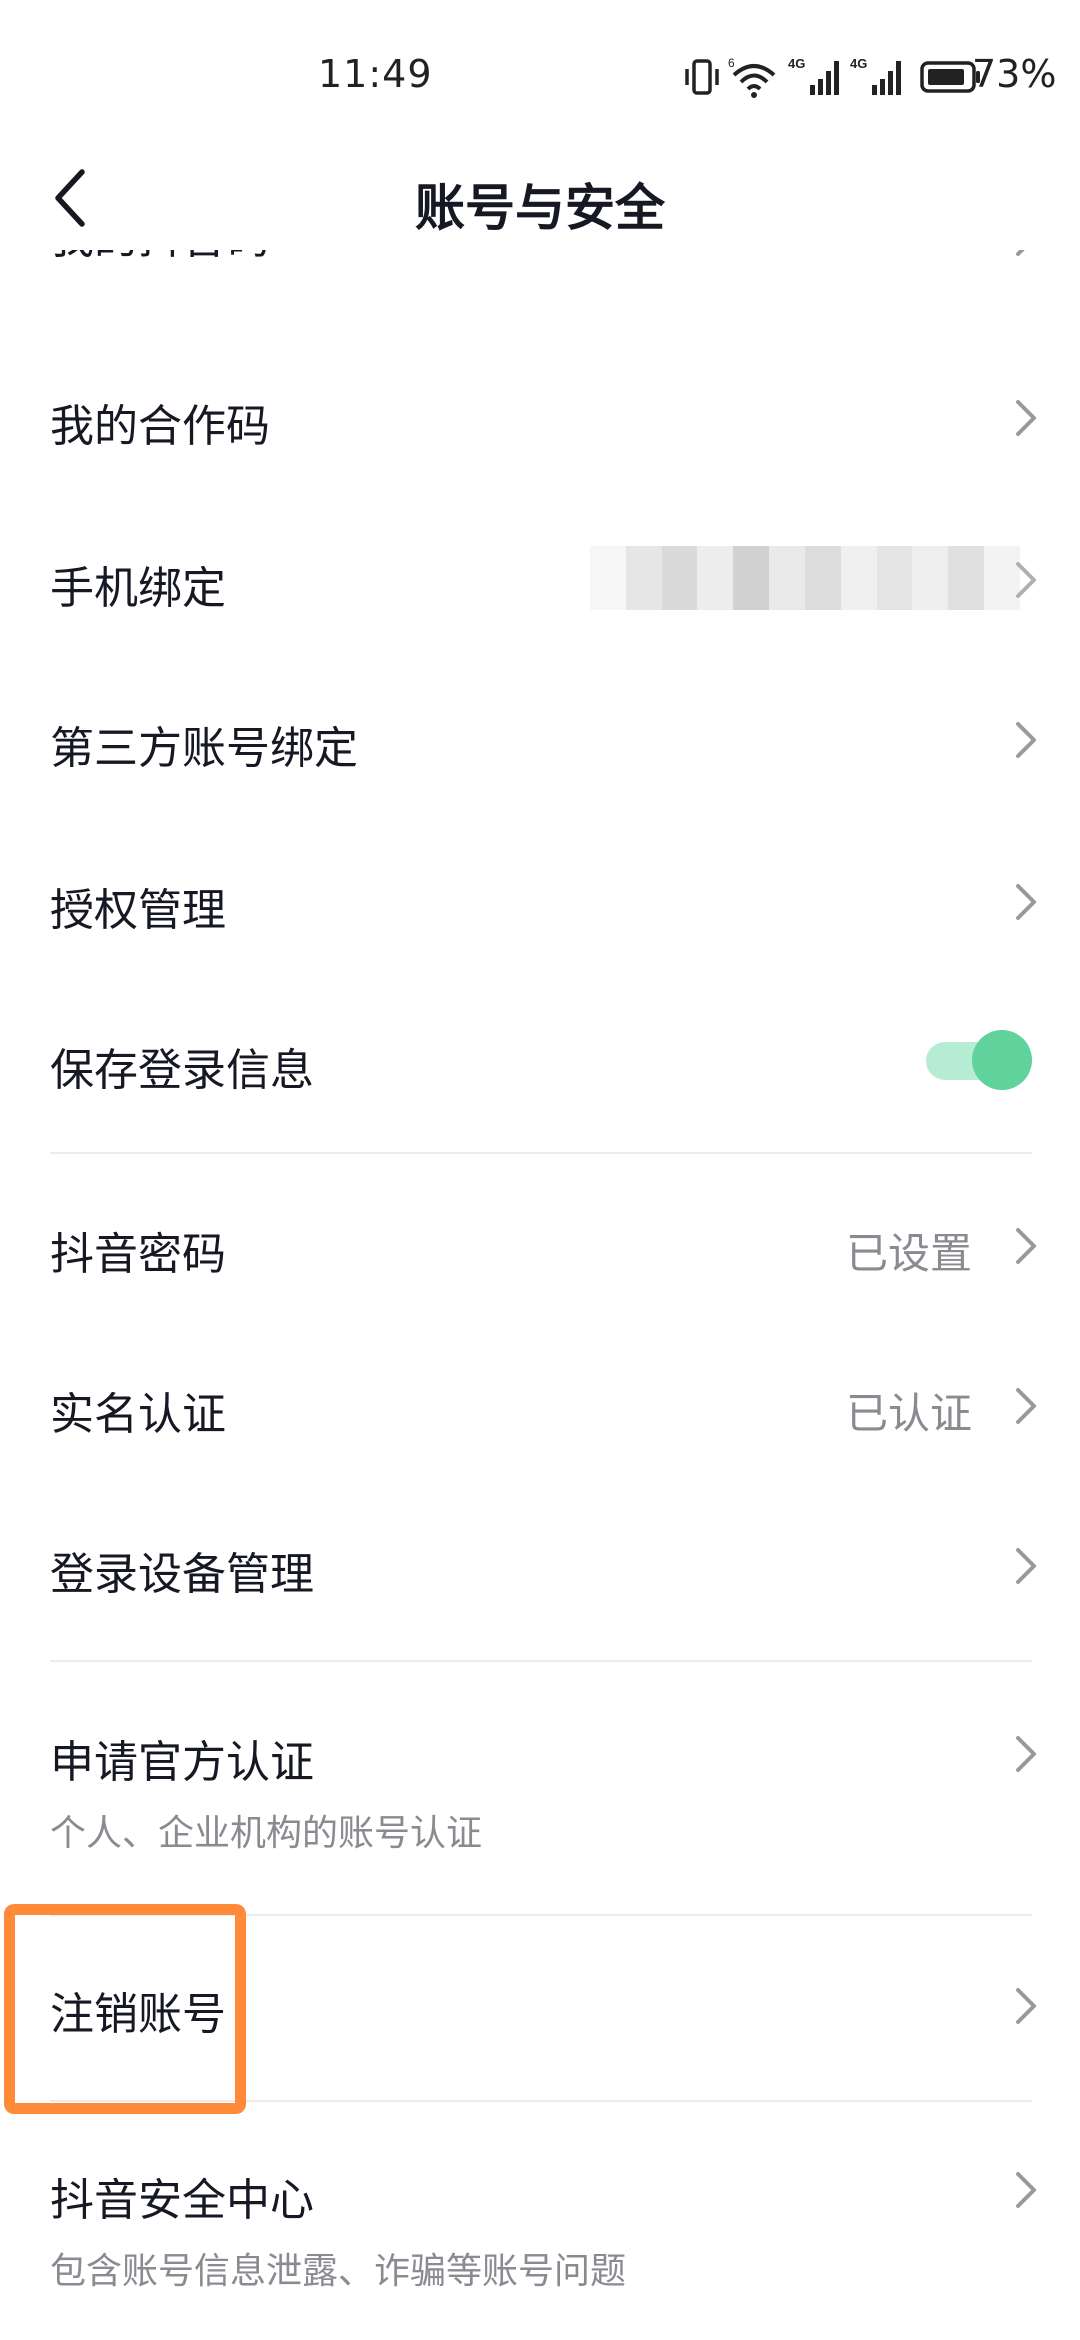 The image size is (1080, 2340). I want to click on list-item-label: 实名认证, so click(138, 1414).